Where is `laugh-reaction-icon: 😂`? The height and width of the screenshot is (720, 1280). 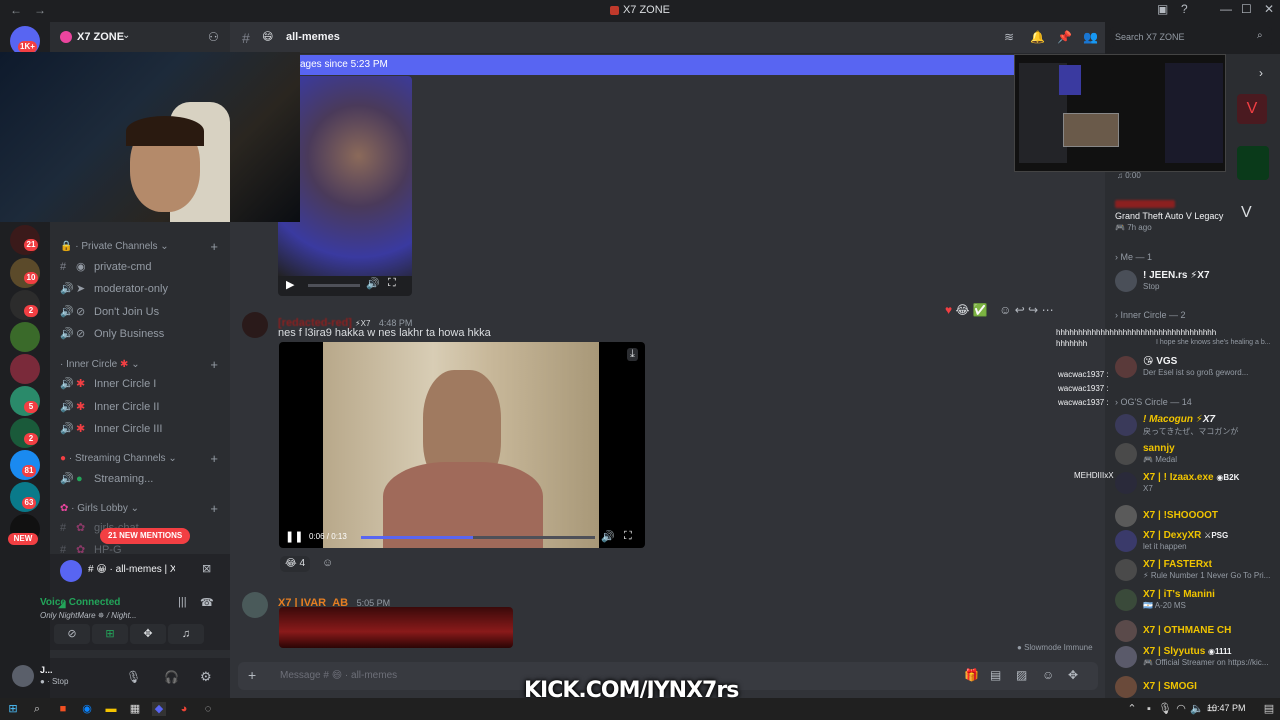 laugh-reaction-icon: 😂 is located at coordinates (962, 310).